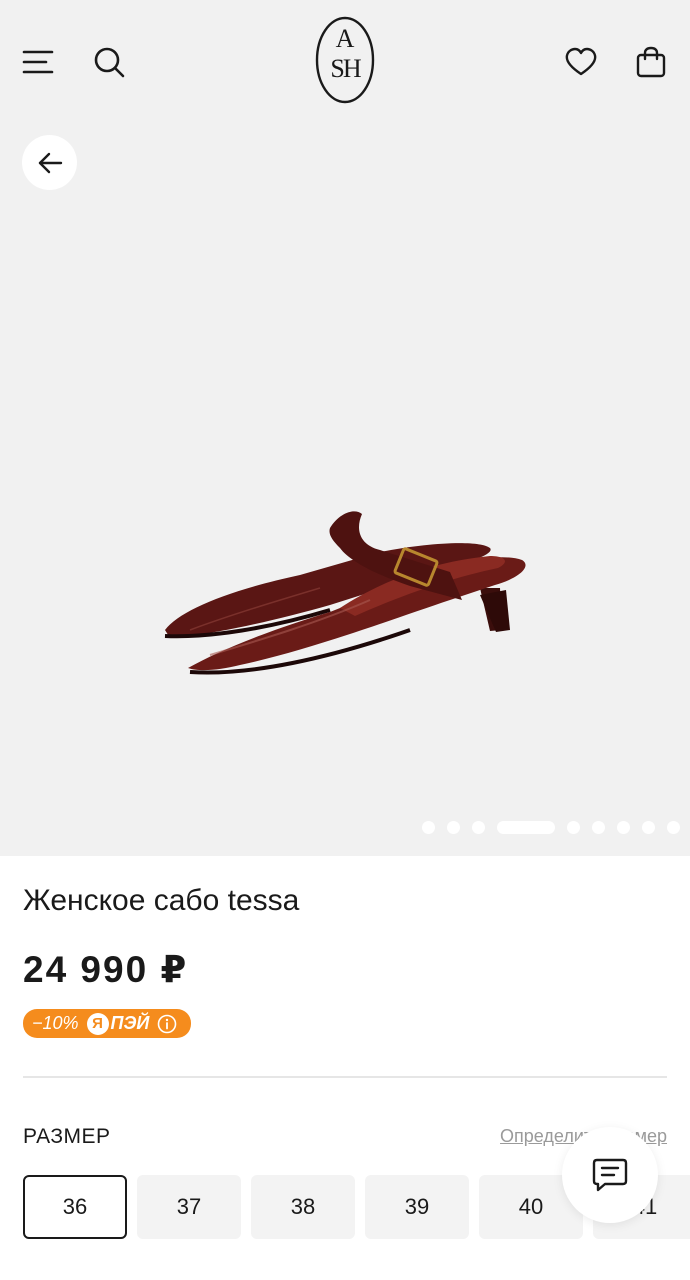 This screenshot has height=1280, width=690. Describe the element at coordinates (97, 1023) in the screenshot. I see `yandex-icon: Я` at that location.